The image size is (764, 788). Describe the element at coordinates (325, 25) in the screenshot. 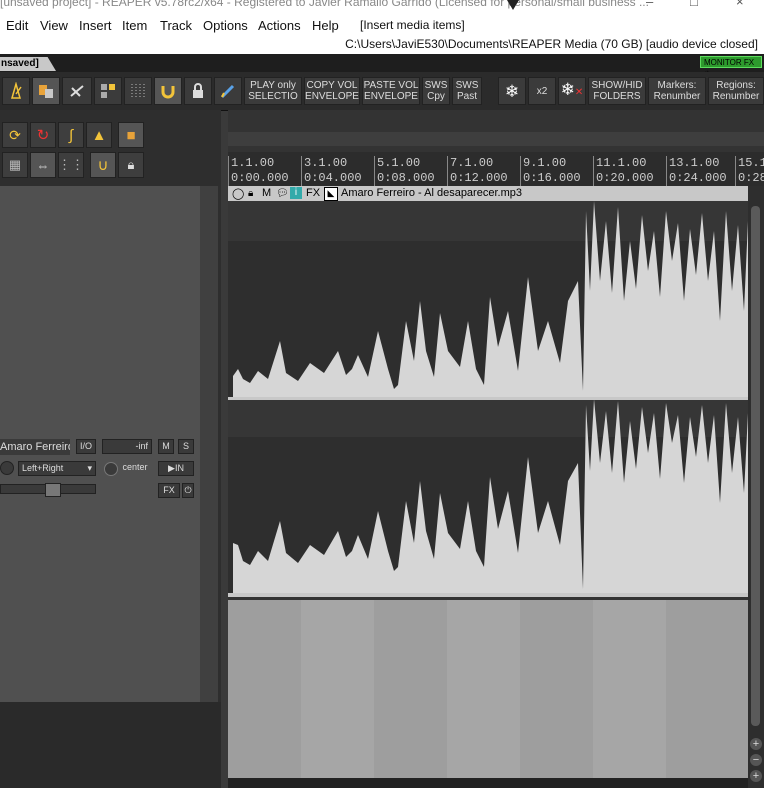

I see `menu-help: Help` at that location.